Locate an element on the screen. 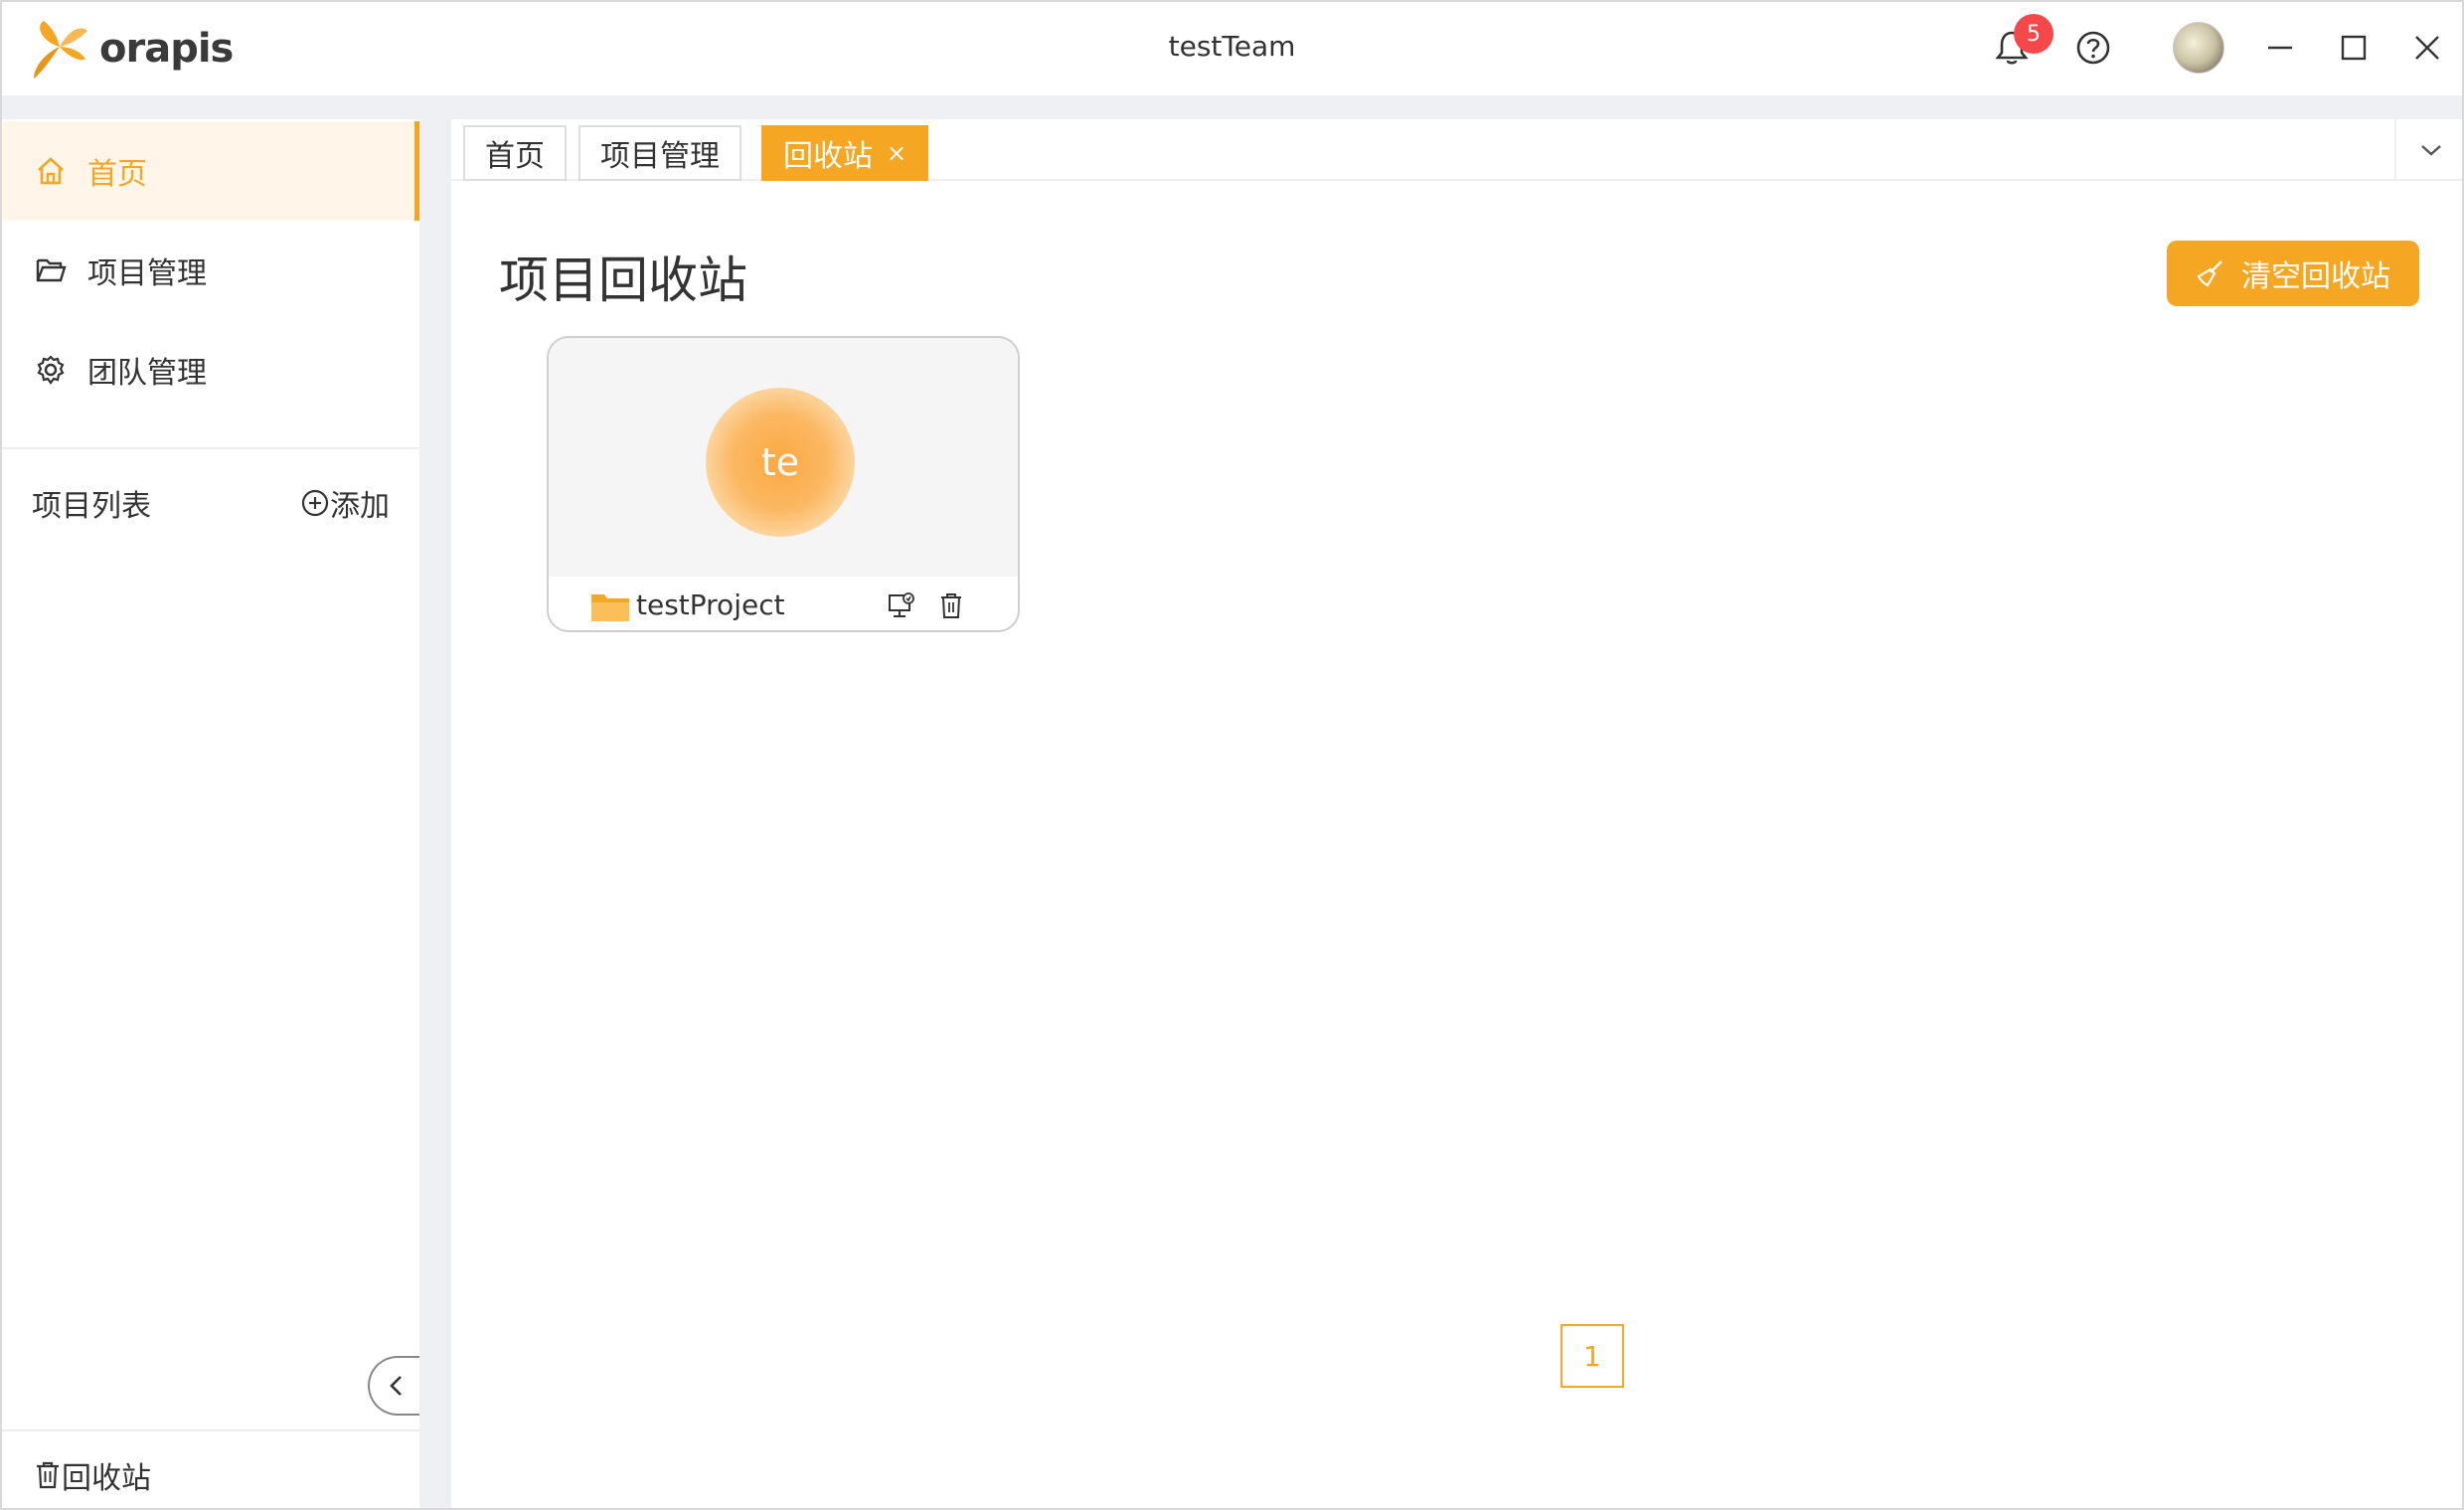 This screenshot has width=2464, height=1510. project-card-cover: te is located at coordinates (784, 457).